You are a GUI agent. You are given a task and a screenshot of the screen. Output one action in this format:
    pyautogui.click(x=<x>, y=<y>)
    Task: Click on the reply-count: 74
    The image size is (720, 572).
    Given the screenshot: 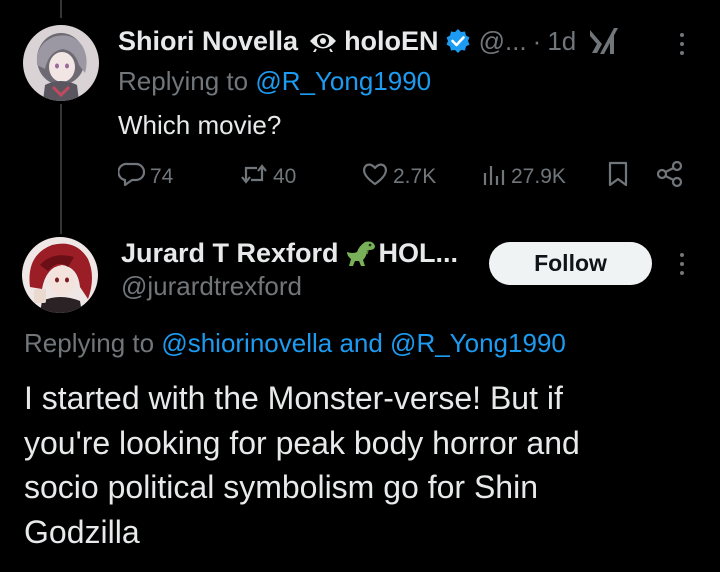 What is the action you would take?
    pyautogui.click(x=162, y=176)
    